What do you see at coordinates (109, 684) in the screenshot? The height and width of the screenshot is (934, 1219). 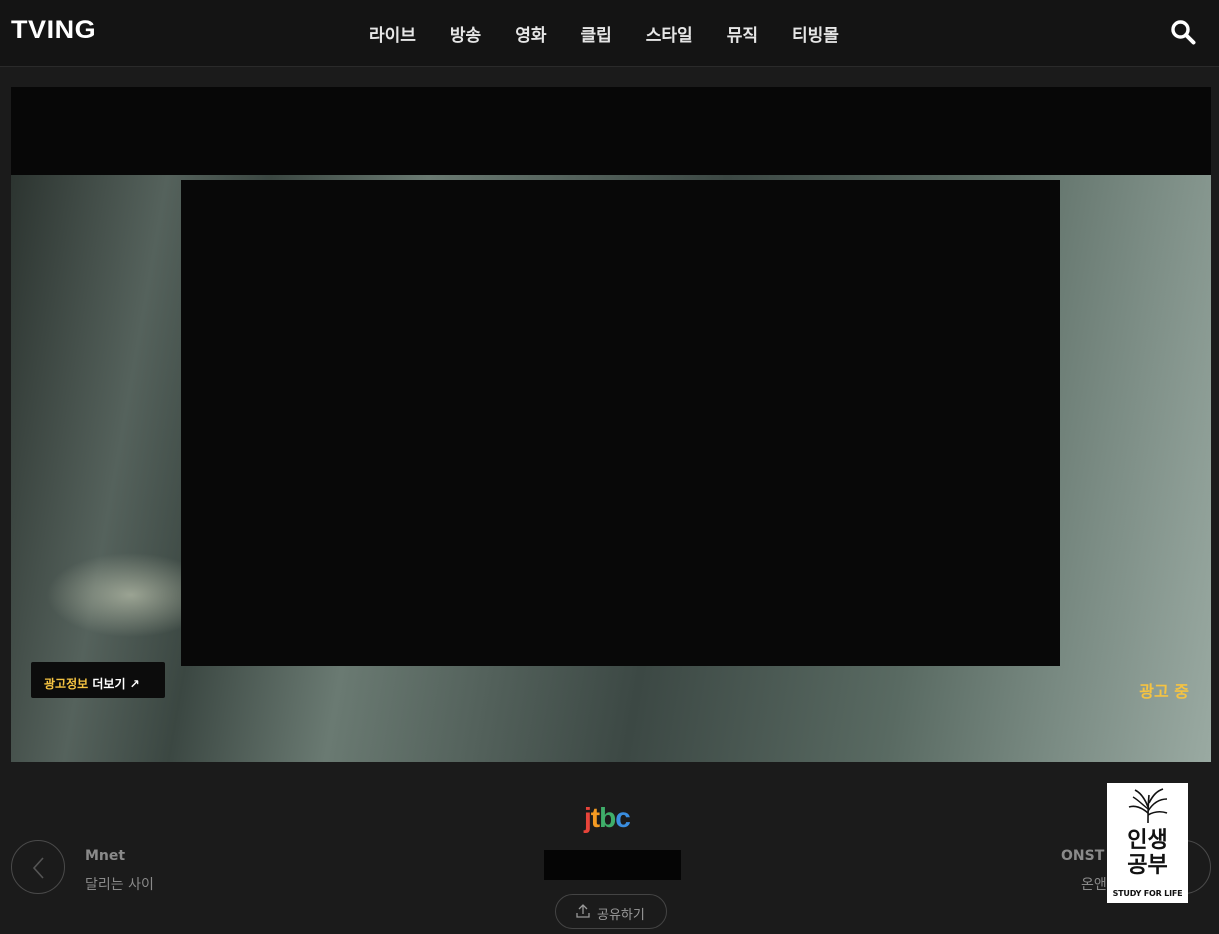 I see `ad-more-label: 더보기` at bounding box center [109, 684].